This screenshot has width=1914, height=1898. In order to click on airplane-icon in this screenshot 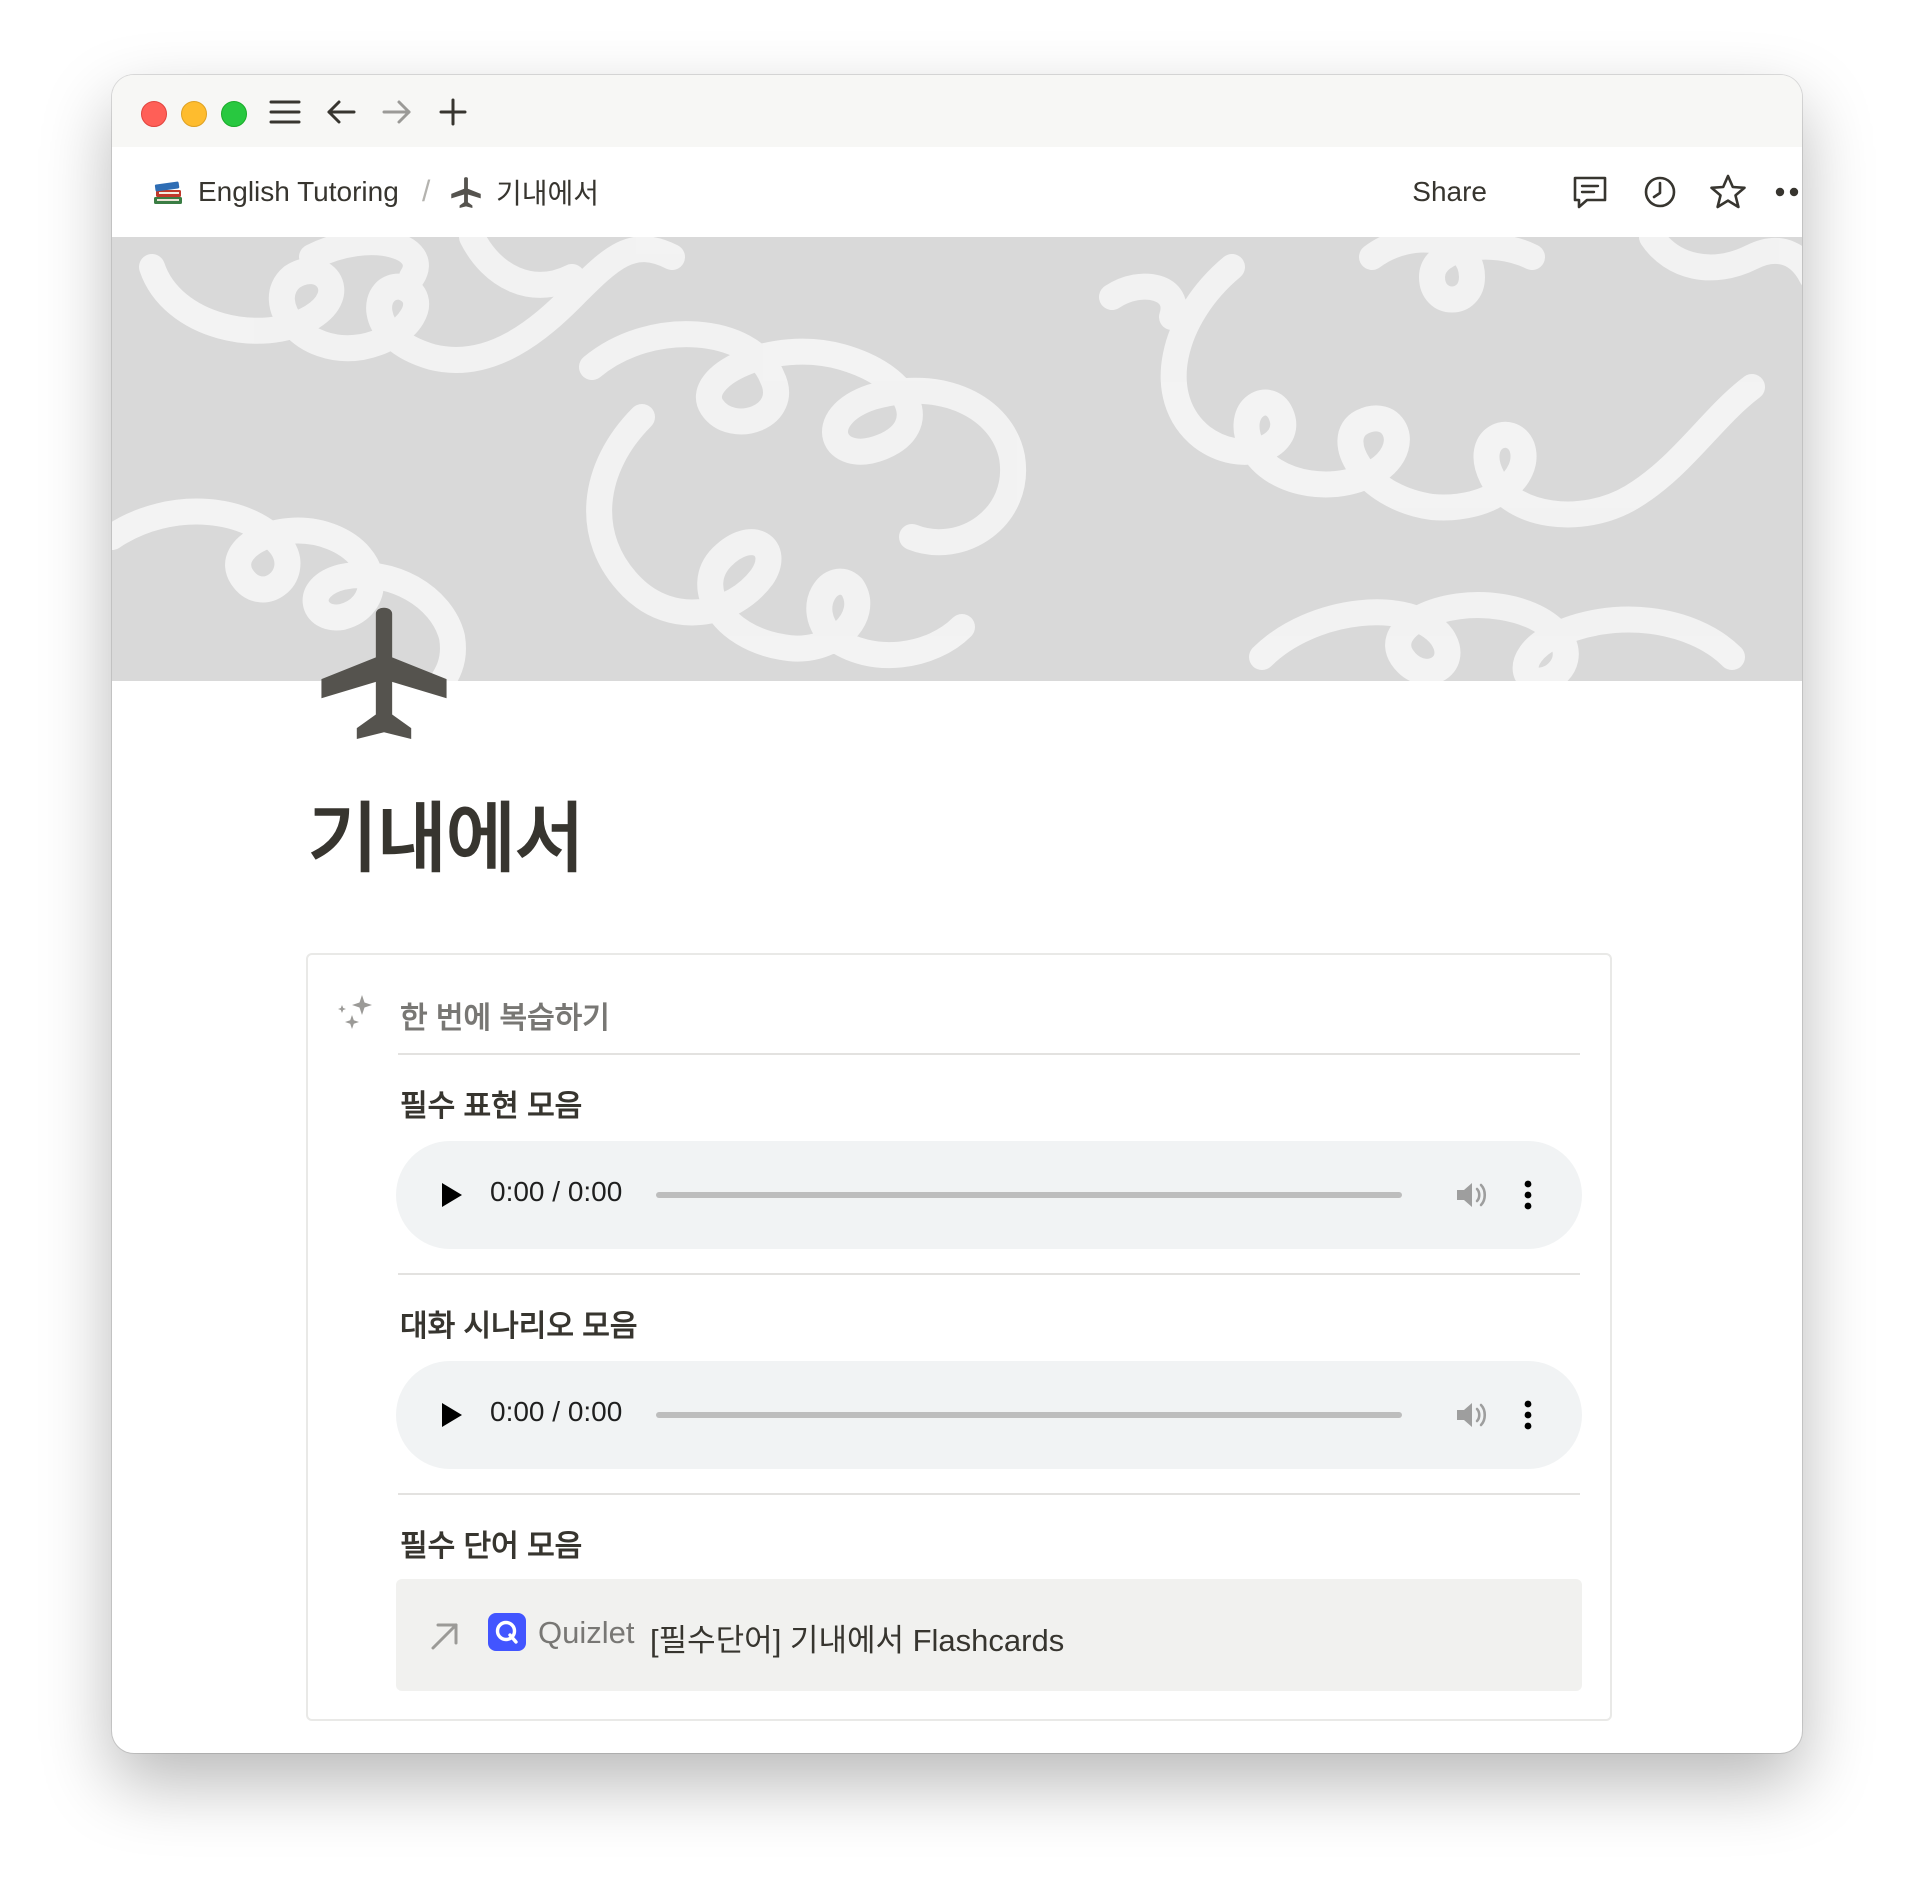, I will do `click(466, 192)`.